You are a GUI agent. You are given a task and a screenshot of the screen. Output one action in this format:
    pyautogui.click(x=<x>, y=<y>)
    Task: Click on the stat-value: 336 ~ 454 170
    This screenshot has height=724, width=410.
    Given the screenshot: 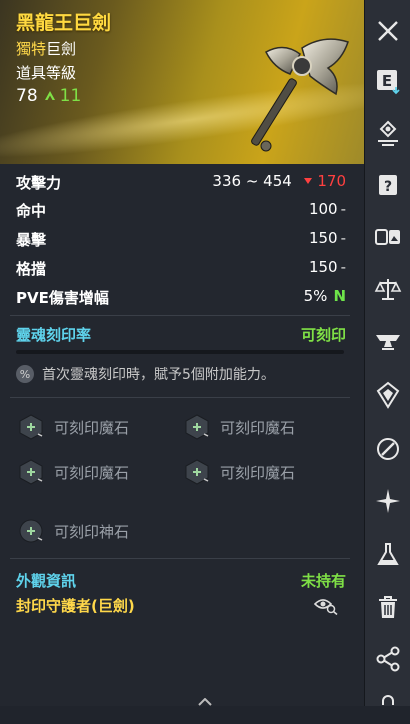 What is the action you would take?
    pyautogui.click(x=279, y=181)
    